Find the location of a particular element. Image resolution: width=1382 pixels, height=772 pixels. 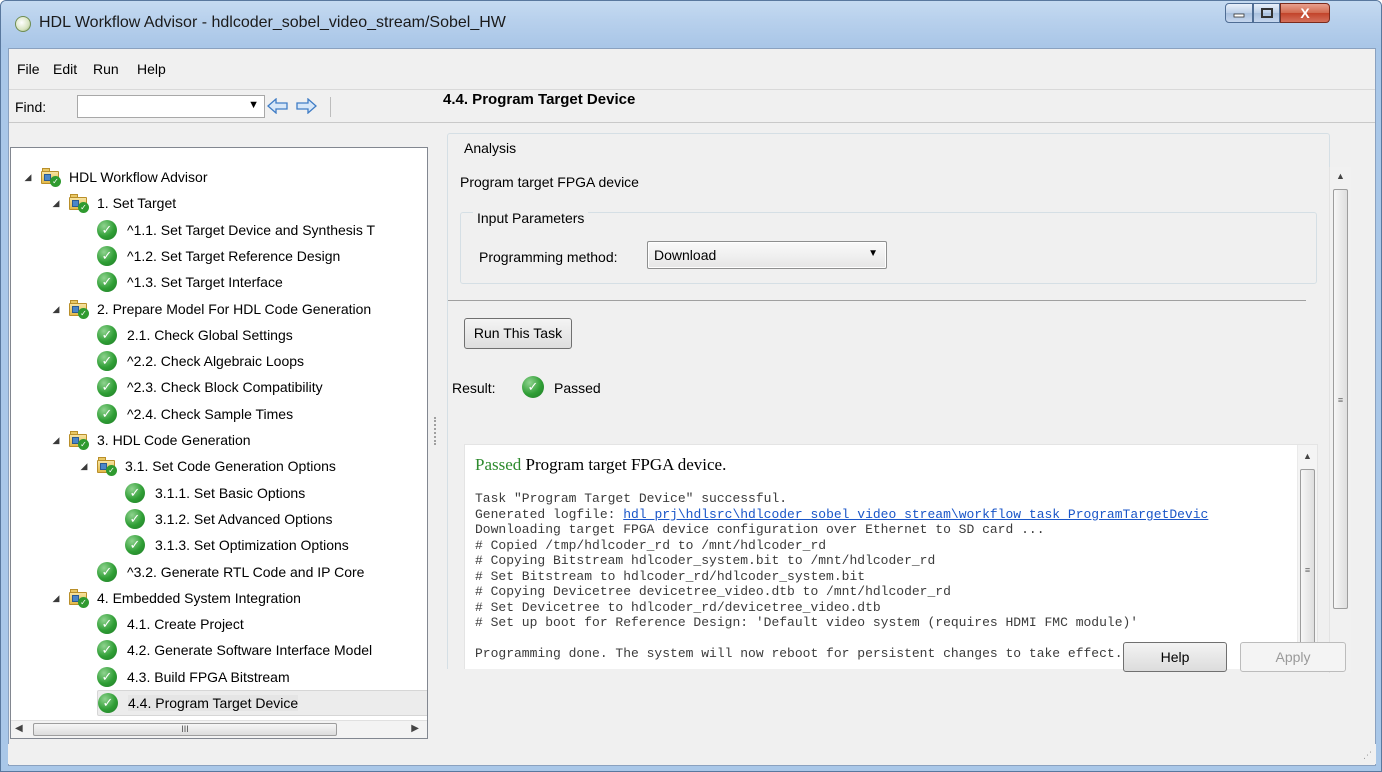

menu-run: Run is located at coordinates (106, 69).